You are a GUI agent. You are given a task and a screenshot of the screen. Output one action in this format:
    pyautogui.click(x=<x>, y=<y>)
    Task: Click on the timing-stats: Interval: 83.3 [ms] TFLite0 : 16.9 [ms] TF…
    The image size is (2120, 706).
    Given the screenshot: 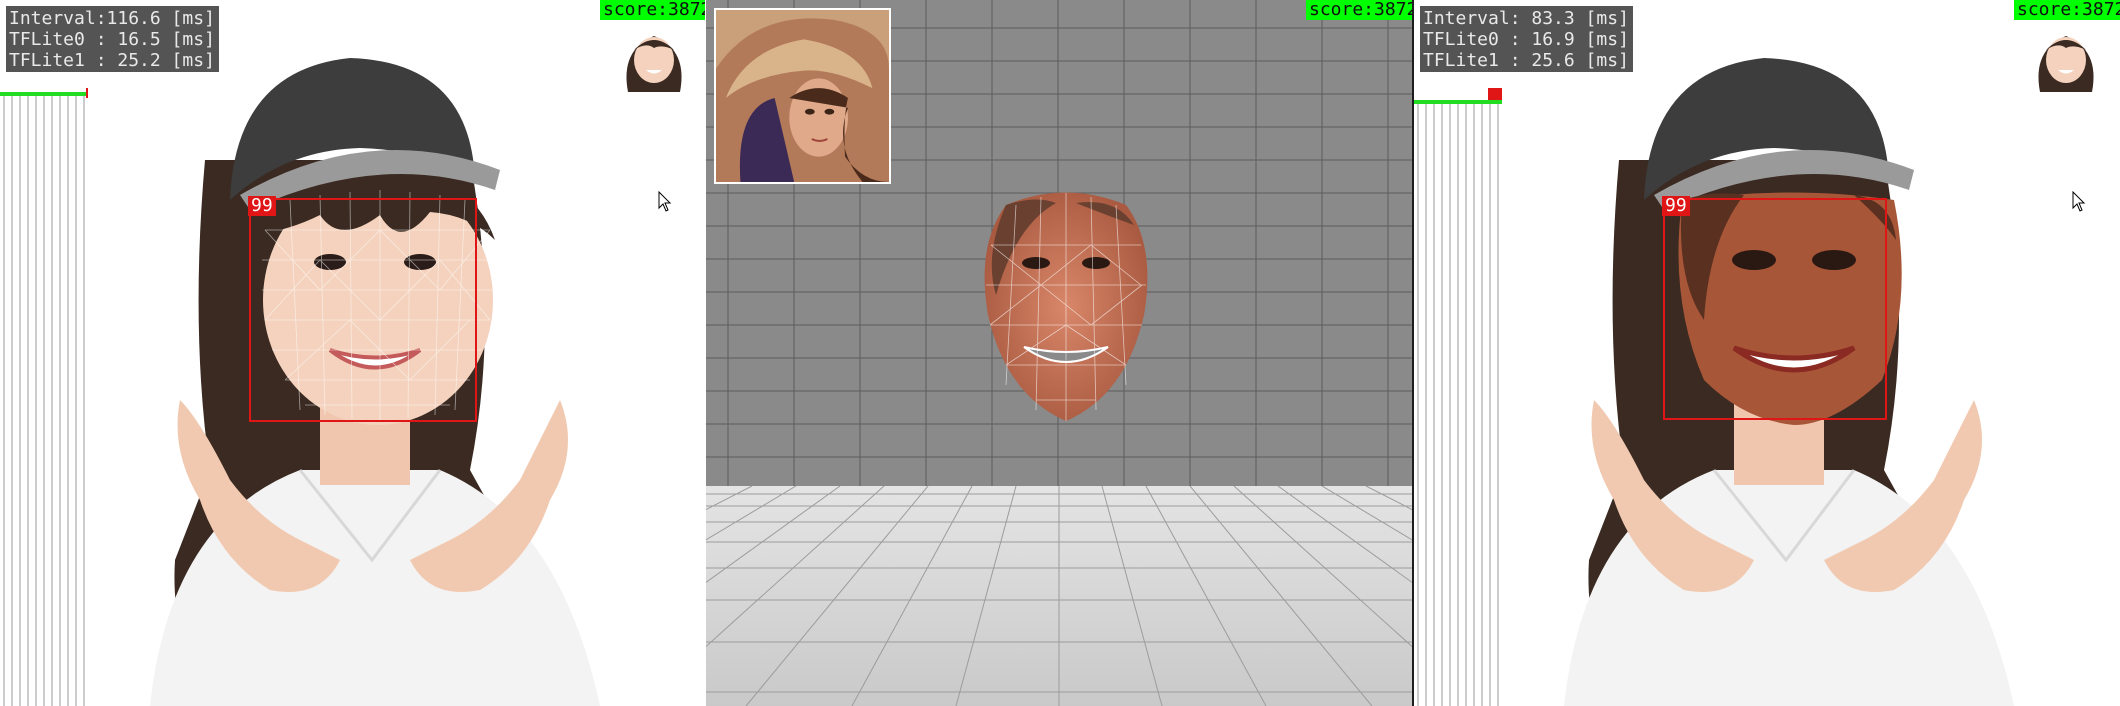 What is the action you would take?
    pyautogui.click(x=1526, y=39)
    